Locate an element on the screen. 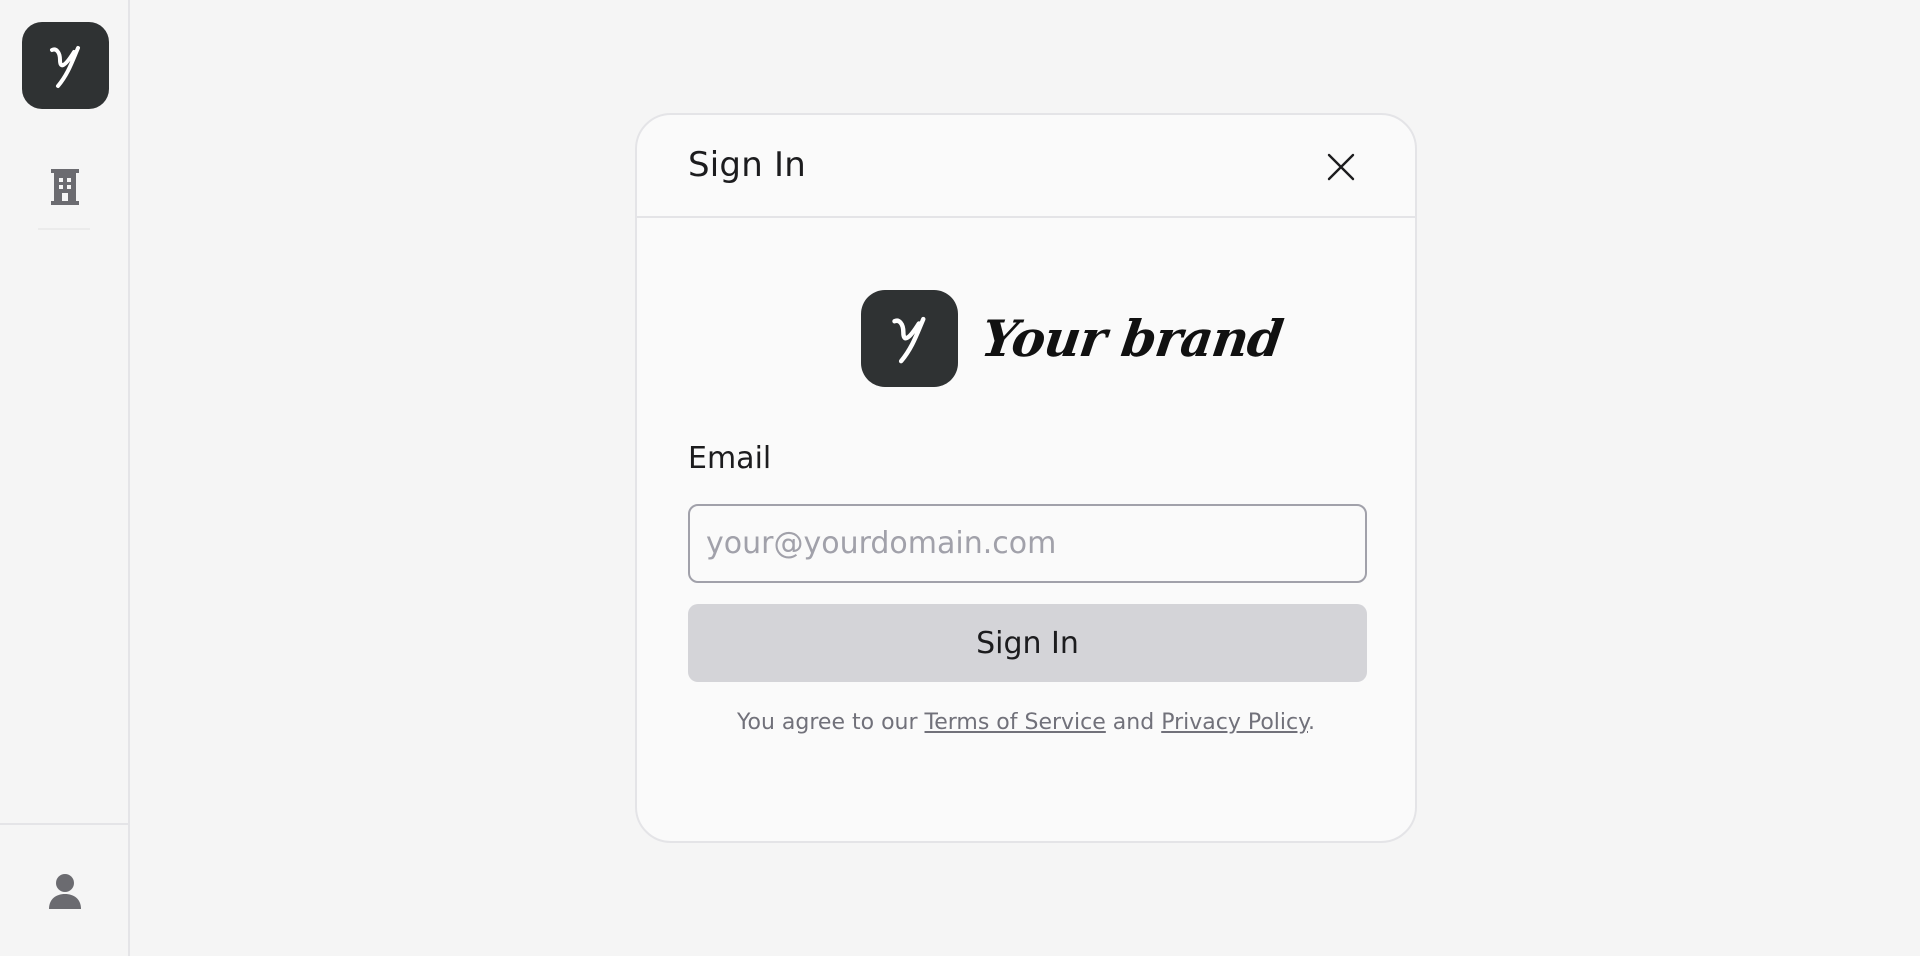 This screenshot has height=956, width=1920. terms-suffix: . is located at coordinates (1311, 722).